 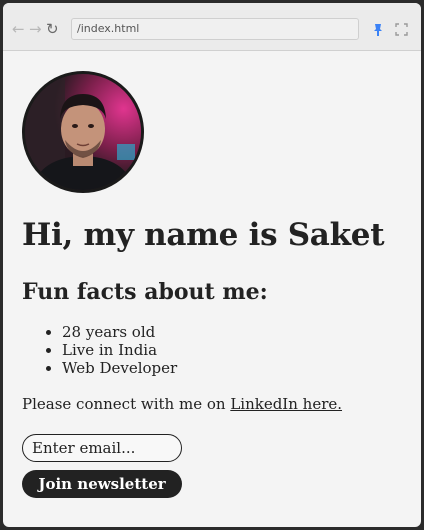 I want to click on join-newsletter-button: Join newsletter, so click(x=102, y=484).